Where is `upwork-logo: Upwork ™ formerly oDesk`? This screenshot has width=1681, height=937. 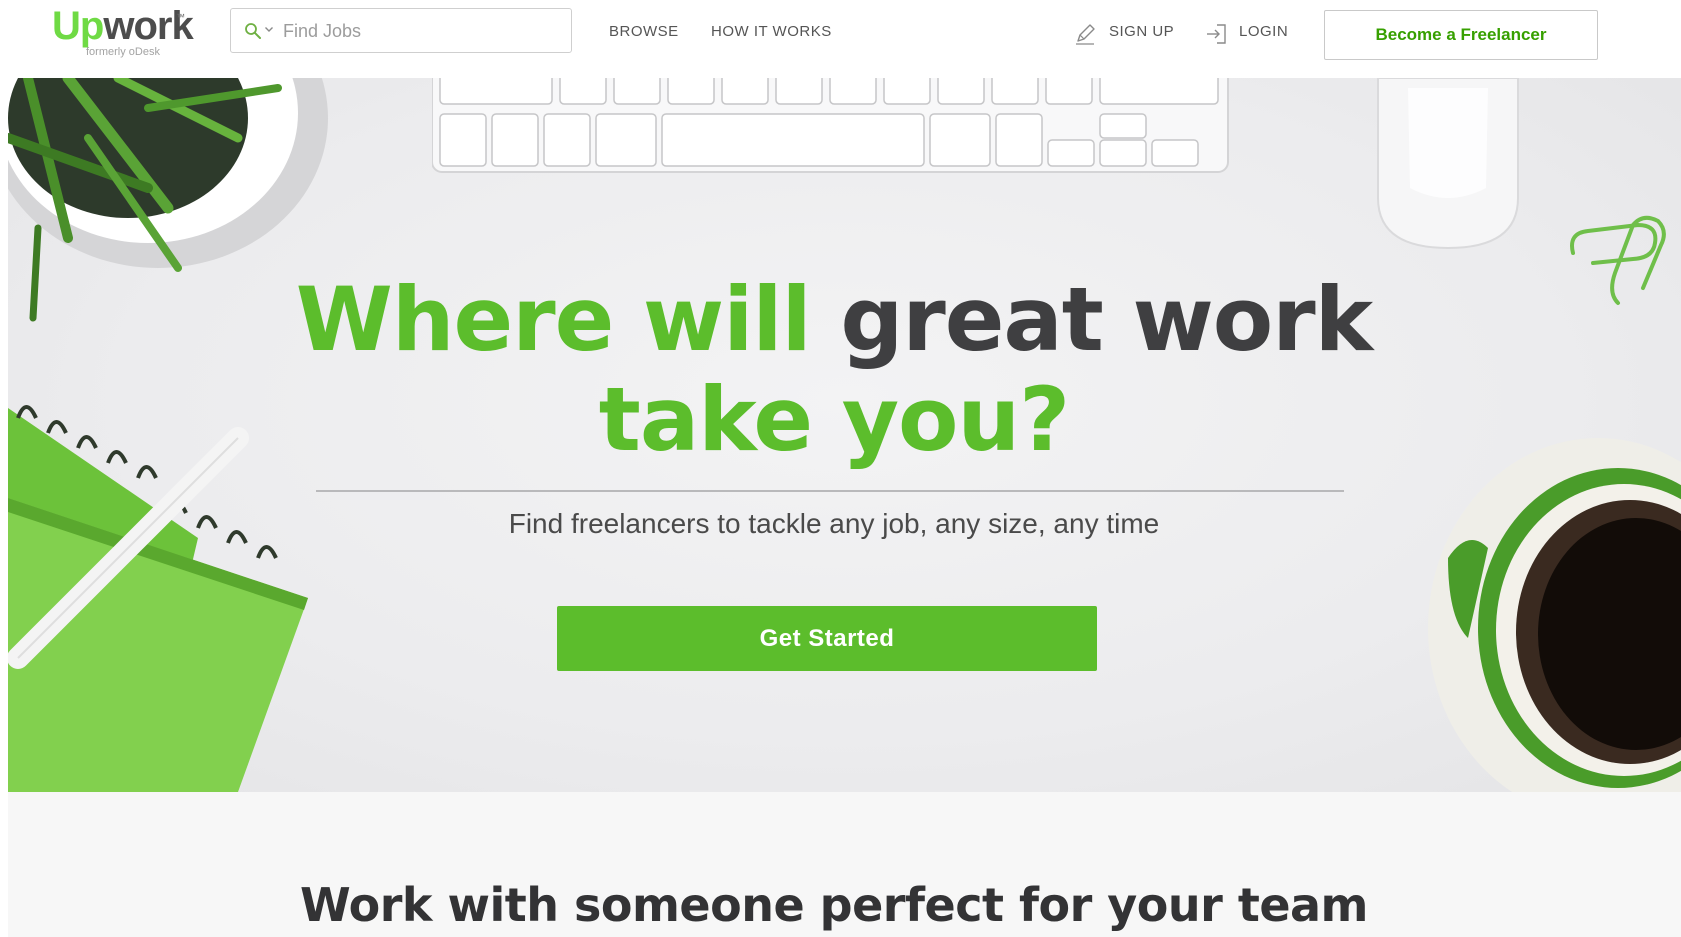
upwork-logo: Upwork ™ formerly oDesk is located at coordinates (123, 32).